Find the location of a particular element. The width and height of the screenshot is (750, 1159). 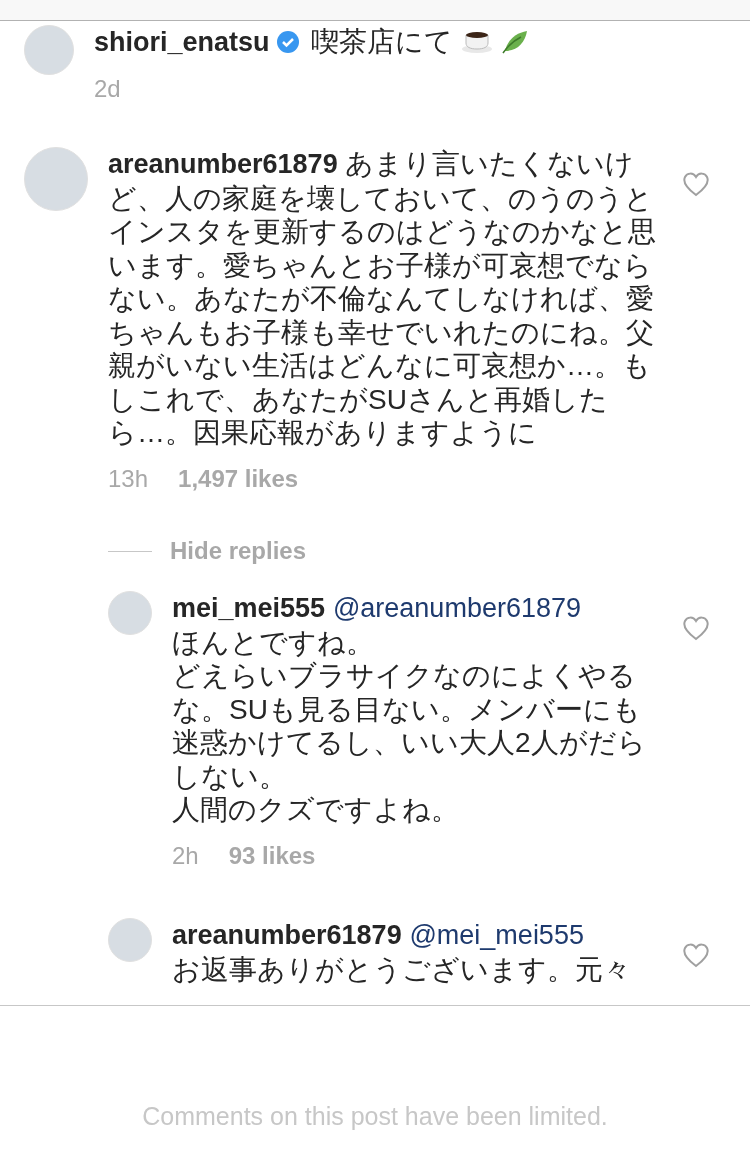

comments-limited-notice: Comments on this post have been limited. is located at coordinates (375, 1116).